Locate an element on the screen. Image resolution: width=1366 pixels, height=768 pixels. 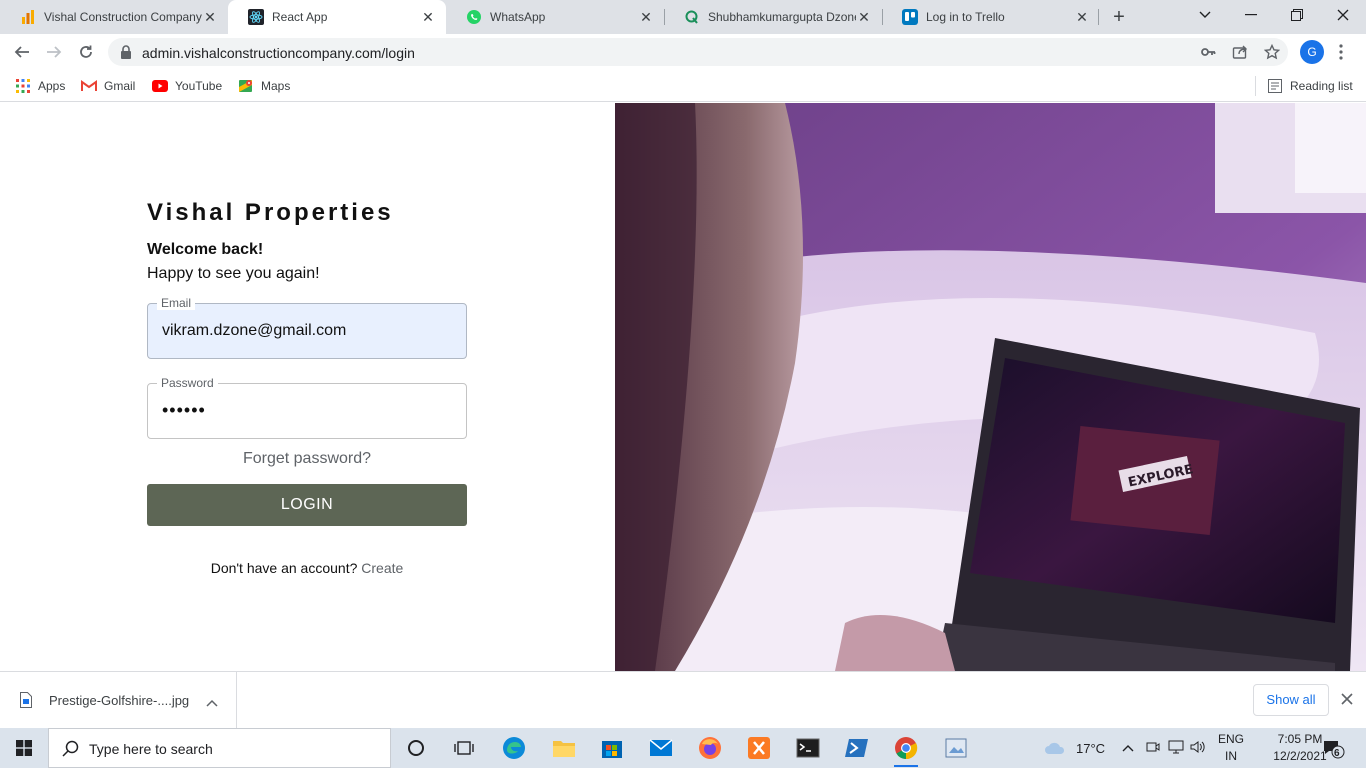
network-icon is located at coordinates (1176, 748).